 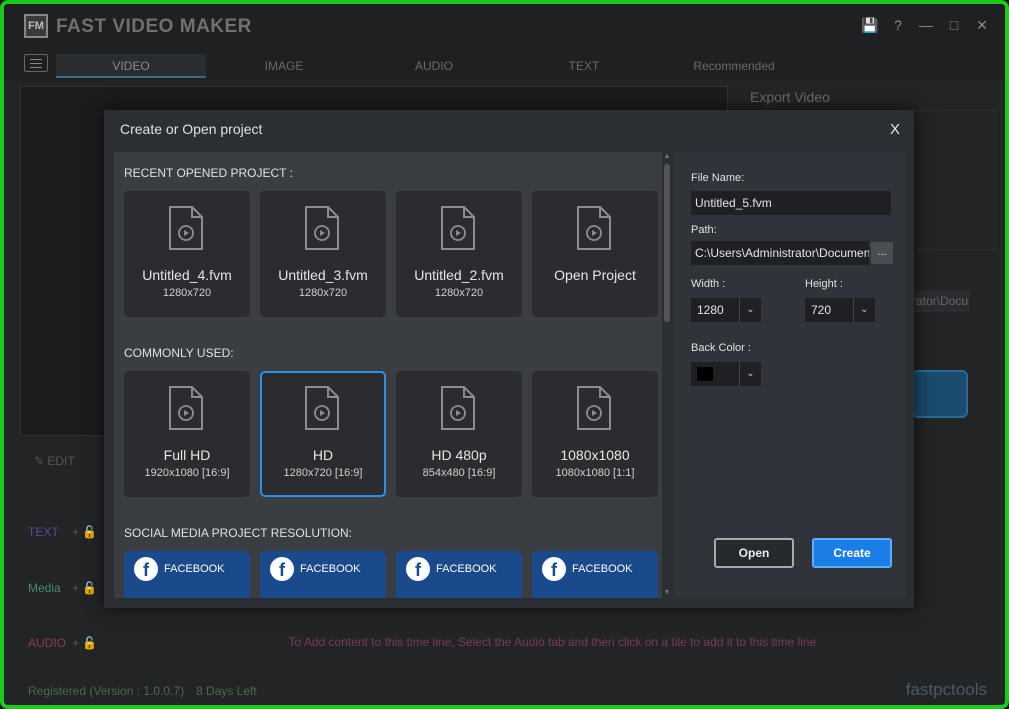 What do you see at coordinates (187, 254) in the screenshot?
I see `recent-project-tile: Untitled_4.fvm 1280x720` at bounding box center [187, 254].